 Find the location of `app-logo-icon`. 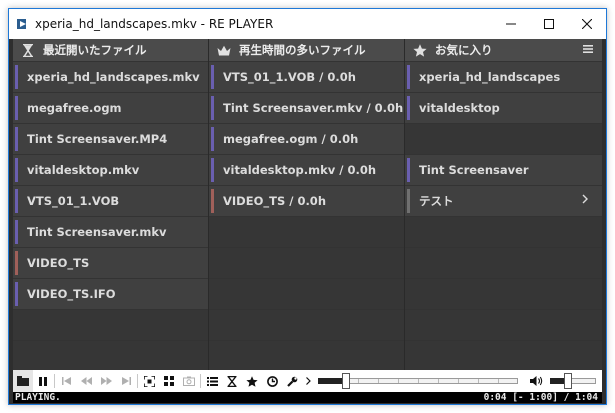

app-logo-icon is located at coordinates (23, 24).